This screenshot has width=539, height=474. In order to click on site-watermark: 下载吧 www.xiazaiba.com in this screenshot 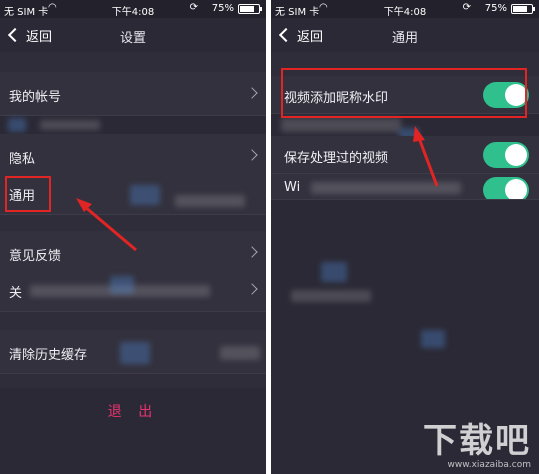, I will do `click(477, 446)`.